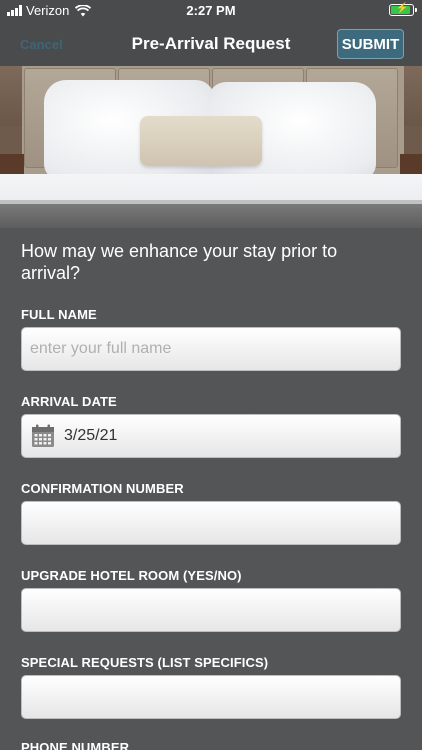 The height and width of the screenshot is (750, 422). I want to click on upgrade-room-input, so click(211, 610).